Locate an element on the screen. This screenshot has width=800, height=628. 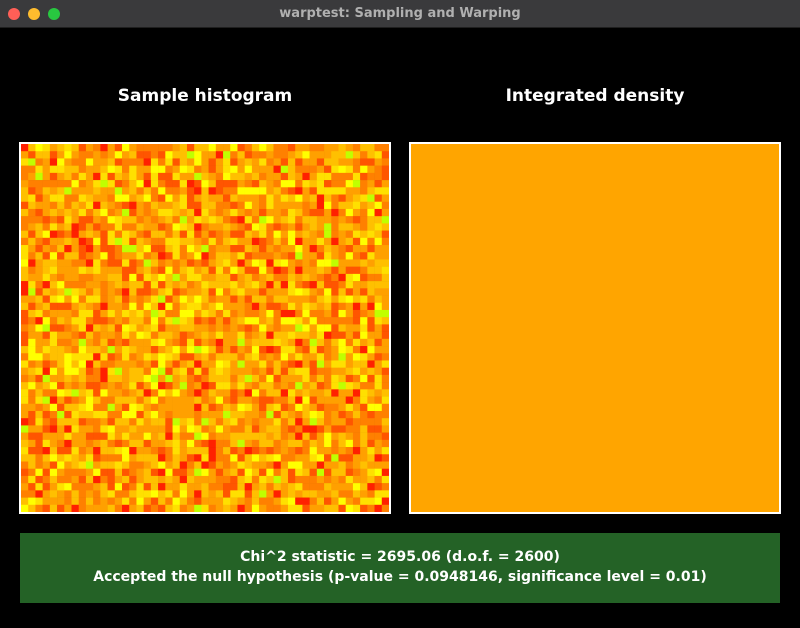
title-bar: warptest: Sampling and Warping is located at coordinates (400, 14).